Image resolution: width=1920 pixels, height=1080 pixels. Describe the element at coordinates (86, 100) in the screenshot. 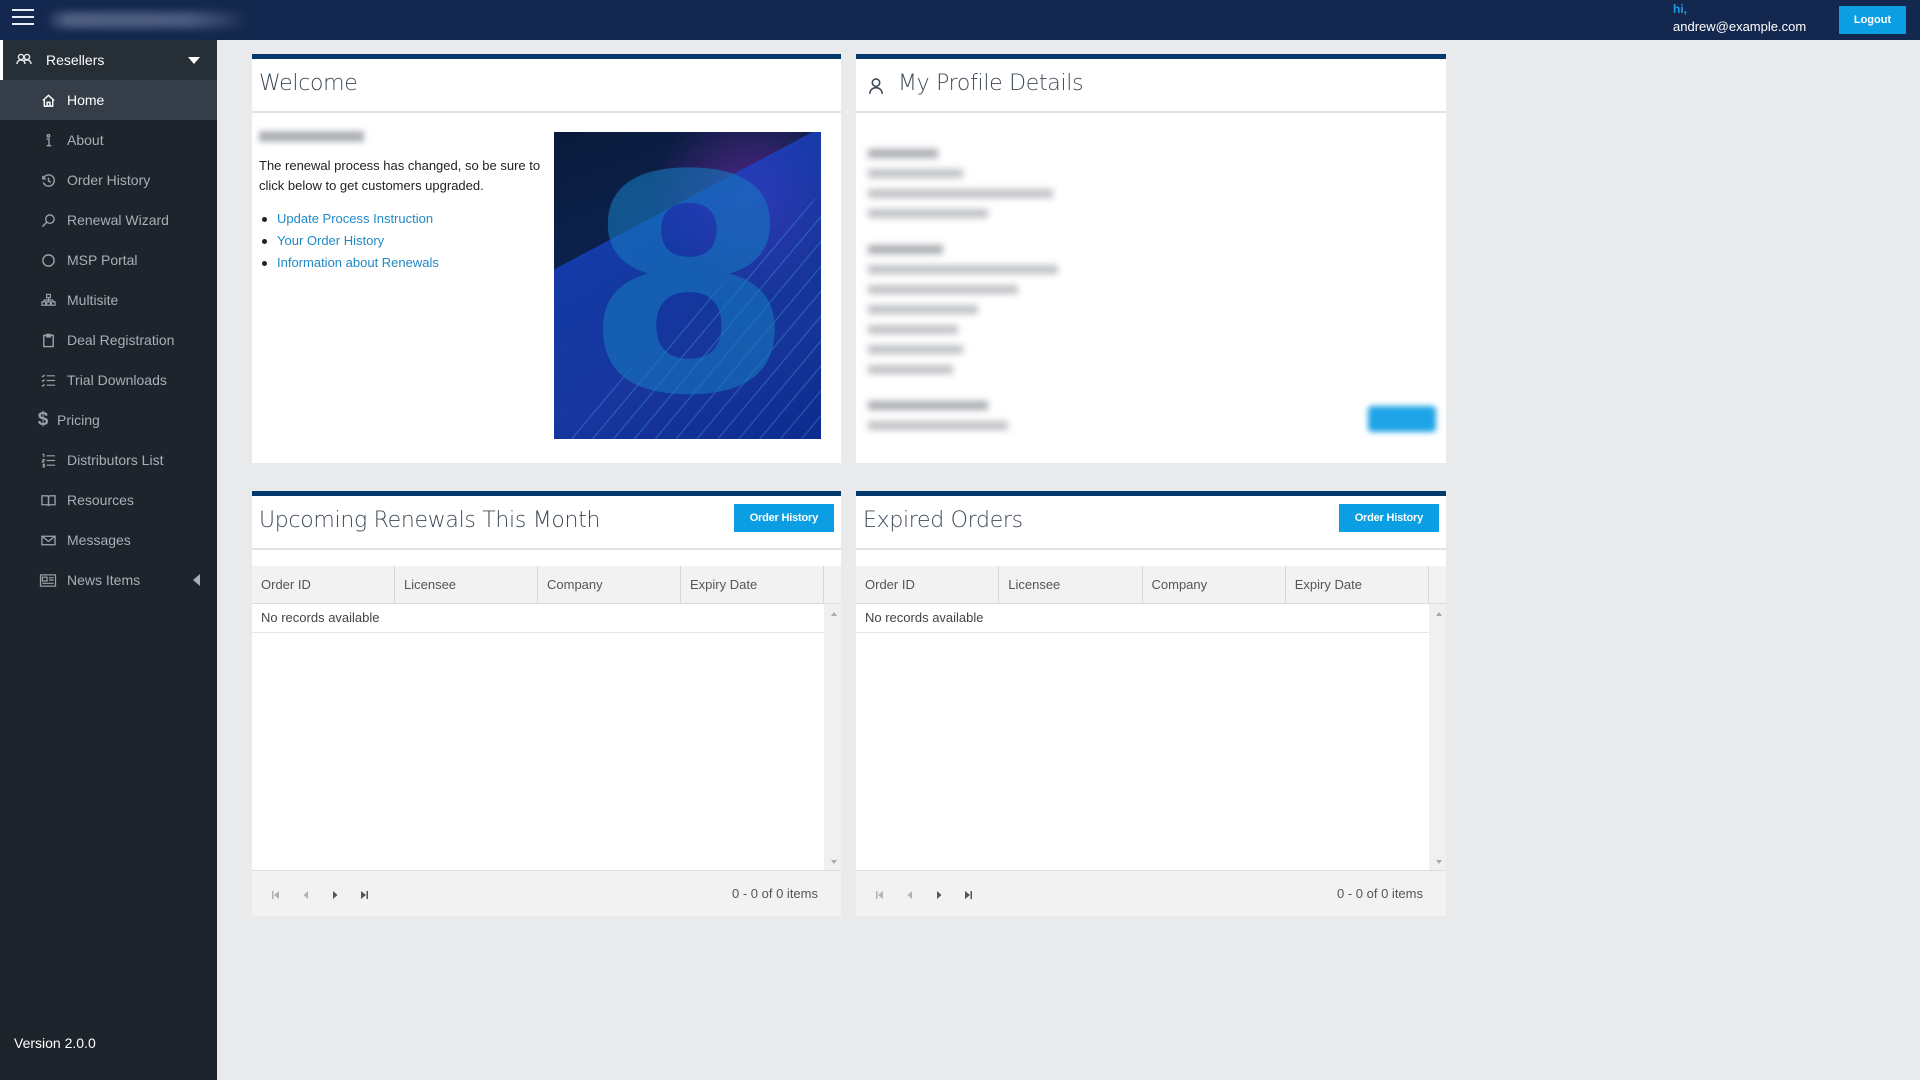

I see `sidebar-item-label: Home` at that location.